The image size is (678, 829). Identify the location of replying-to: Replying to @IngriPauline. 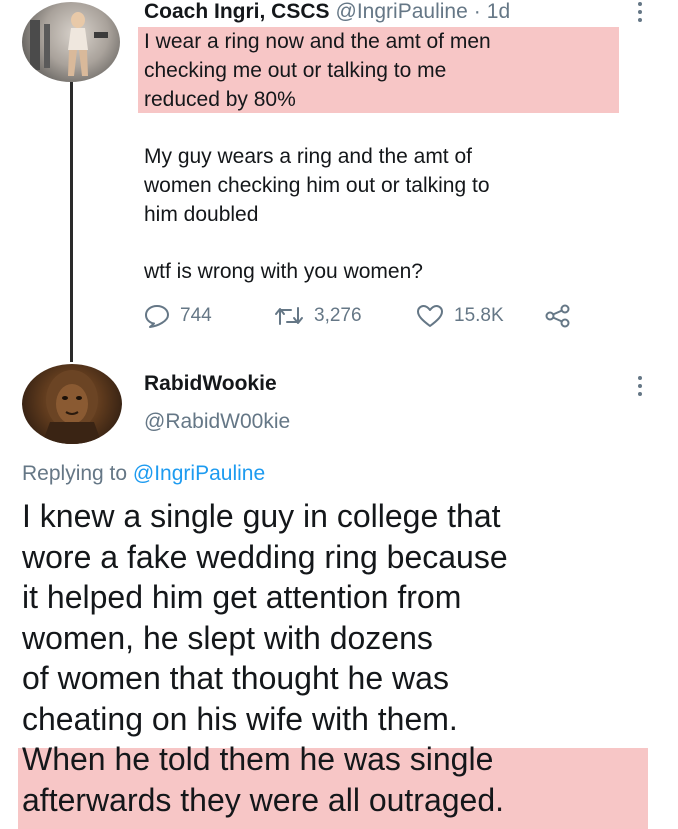
(143, 474).